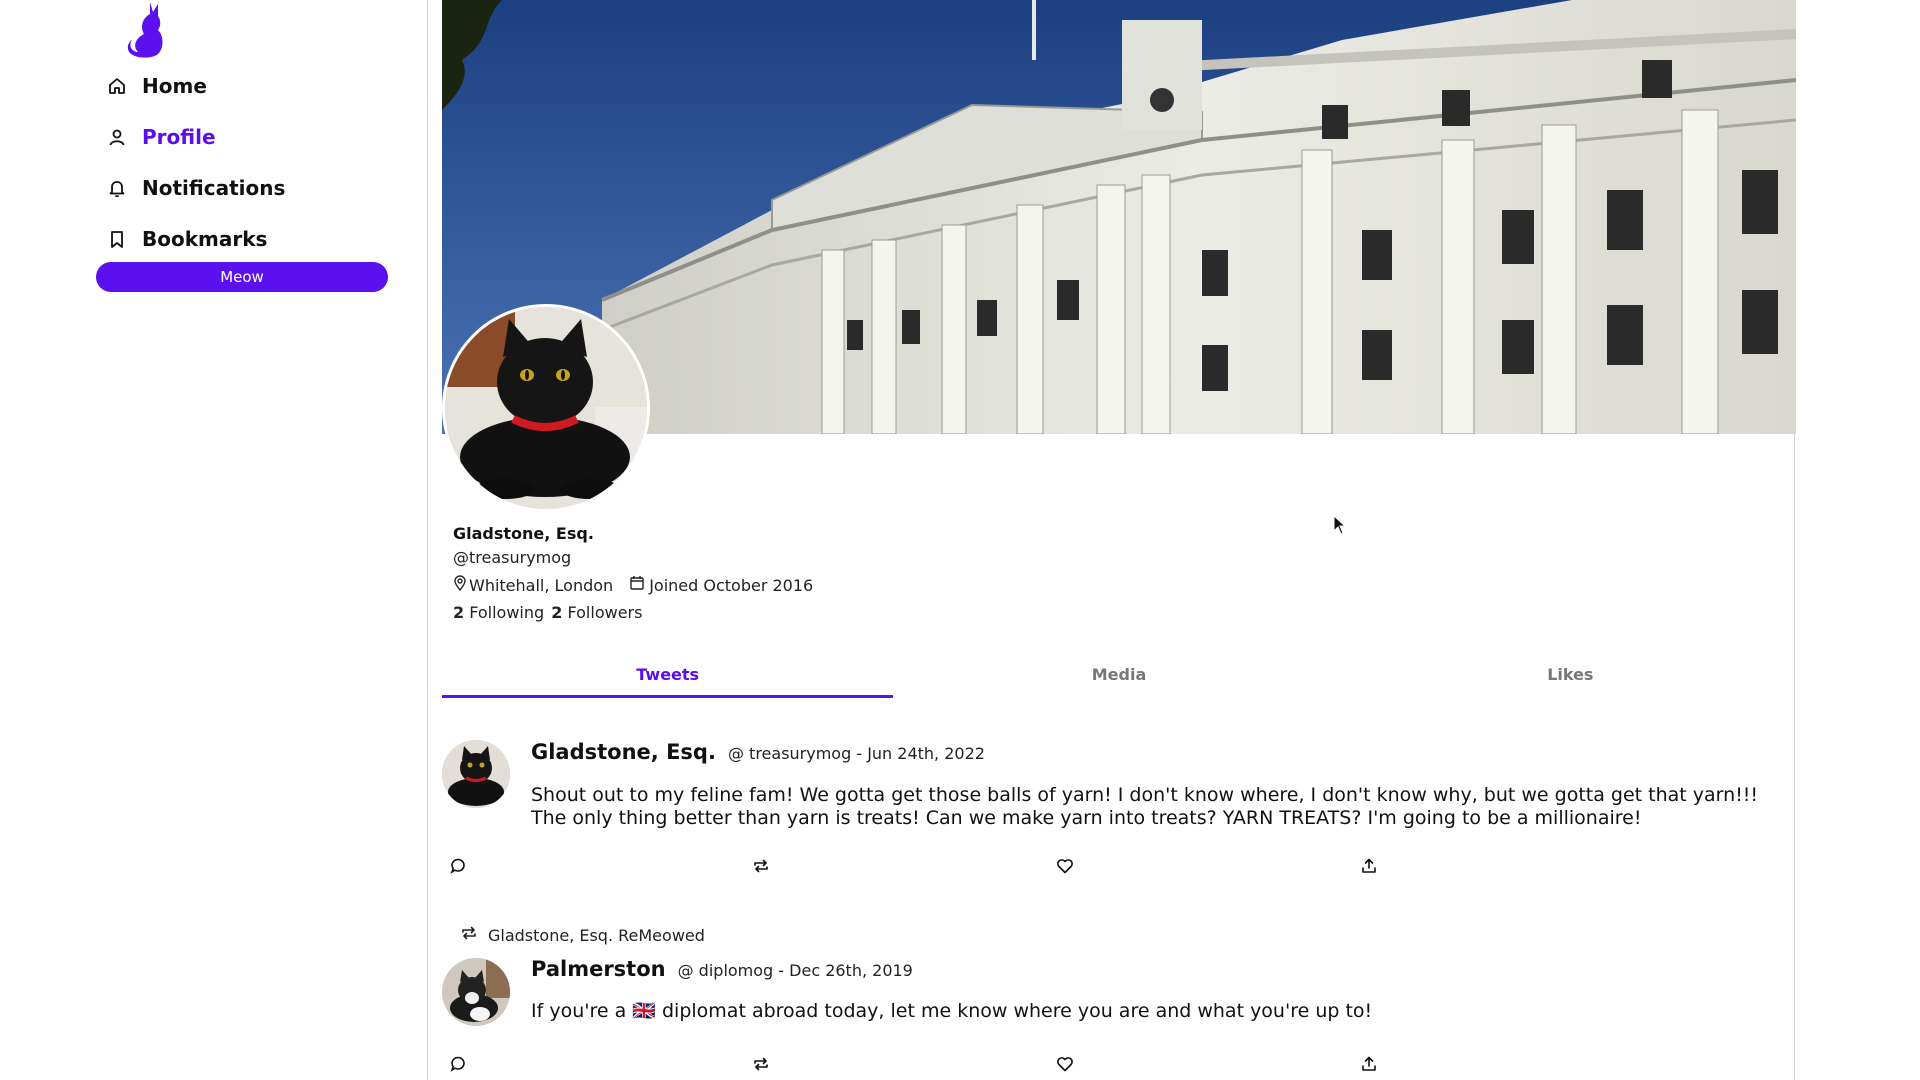 The width and height of the screenshot is (1920, 1080). I want to click on bell-icon, so click(117, 188).